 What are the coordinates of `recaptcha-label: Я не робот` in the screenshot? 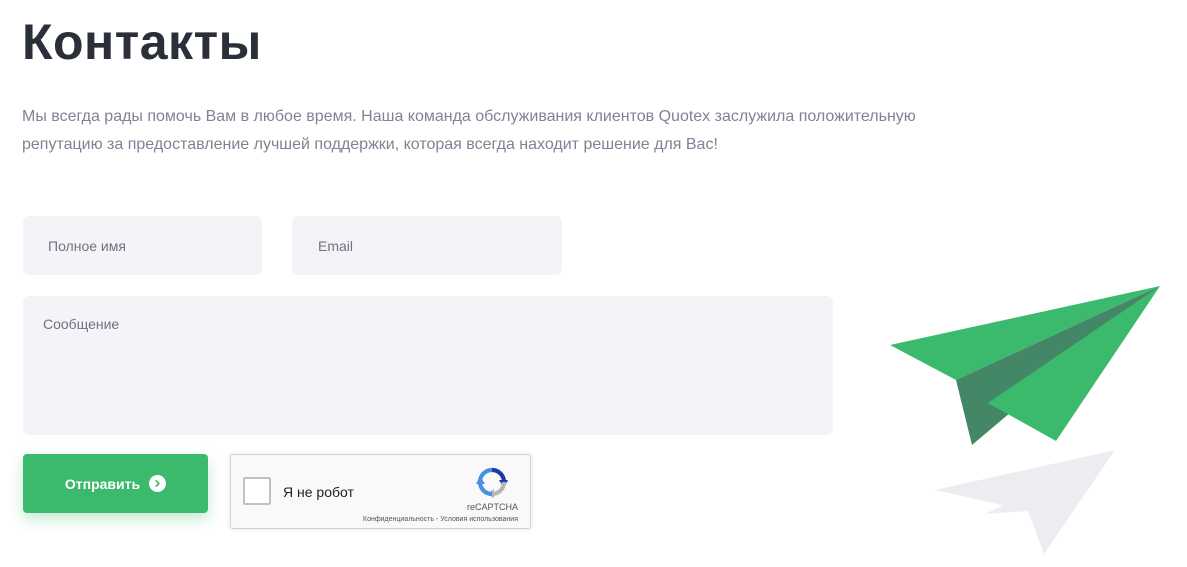 It's located at (318, 492).